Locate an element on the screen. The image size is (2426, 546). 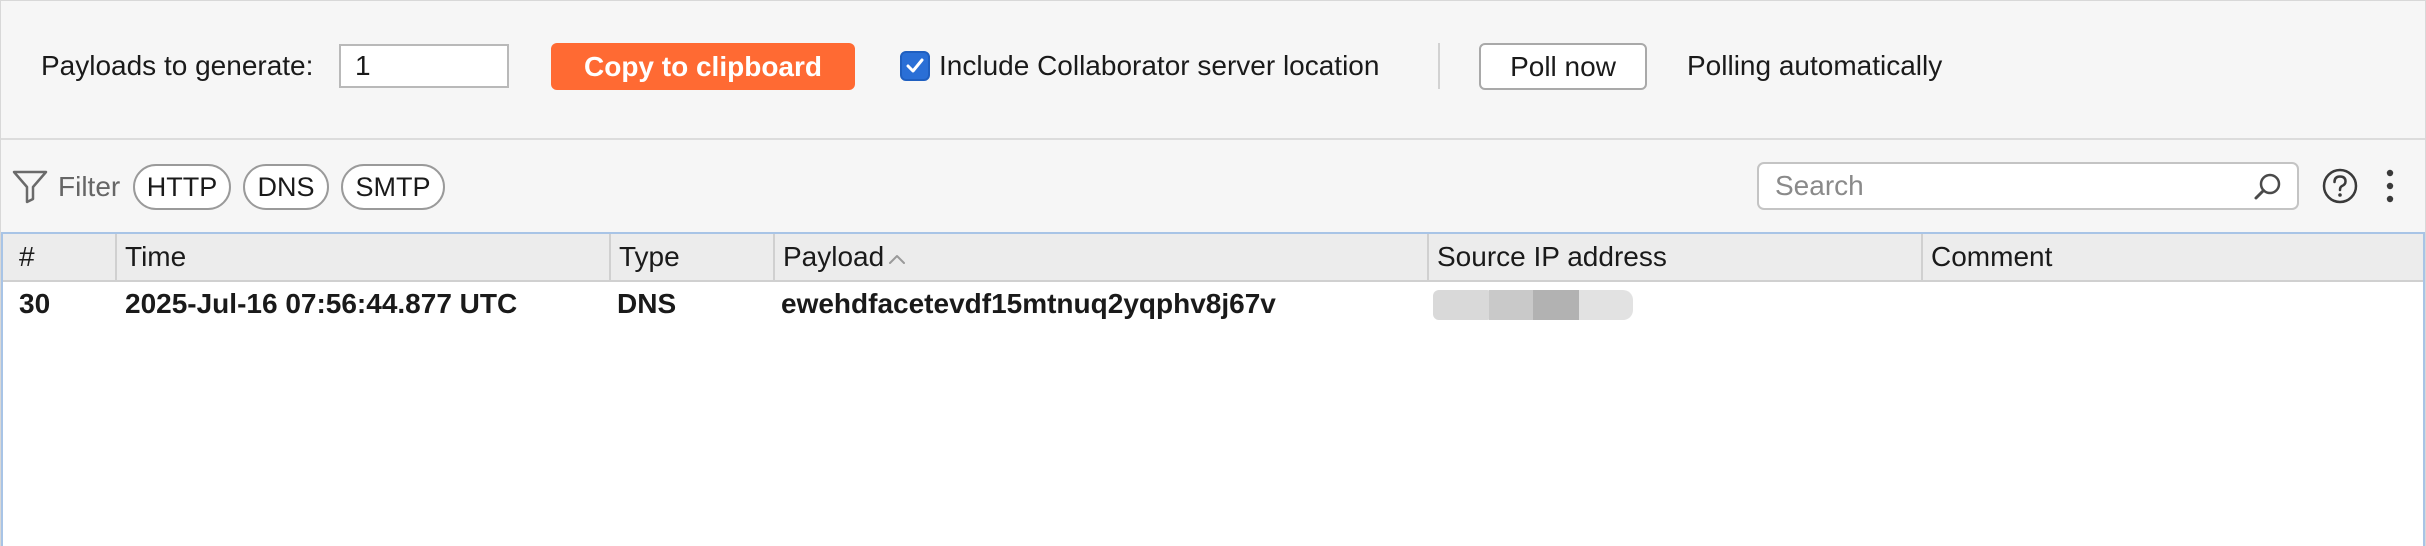
copy-to-clipboard-button: Copy to clipboard is located at coordinates (703, 66).